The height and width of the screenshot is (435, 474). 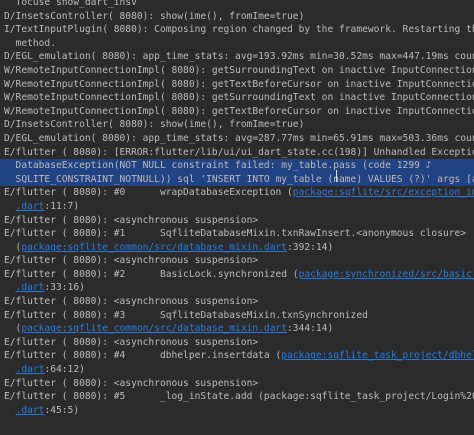 I want to click on log-line: .dart:11:7), so click(x=237, y=207).